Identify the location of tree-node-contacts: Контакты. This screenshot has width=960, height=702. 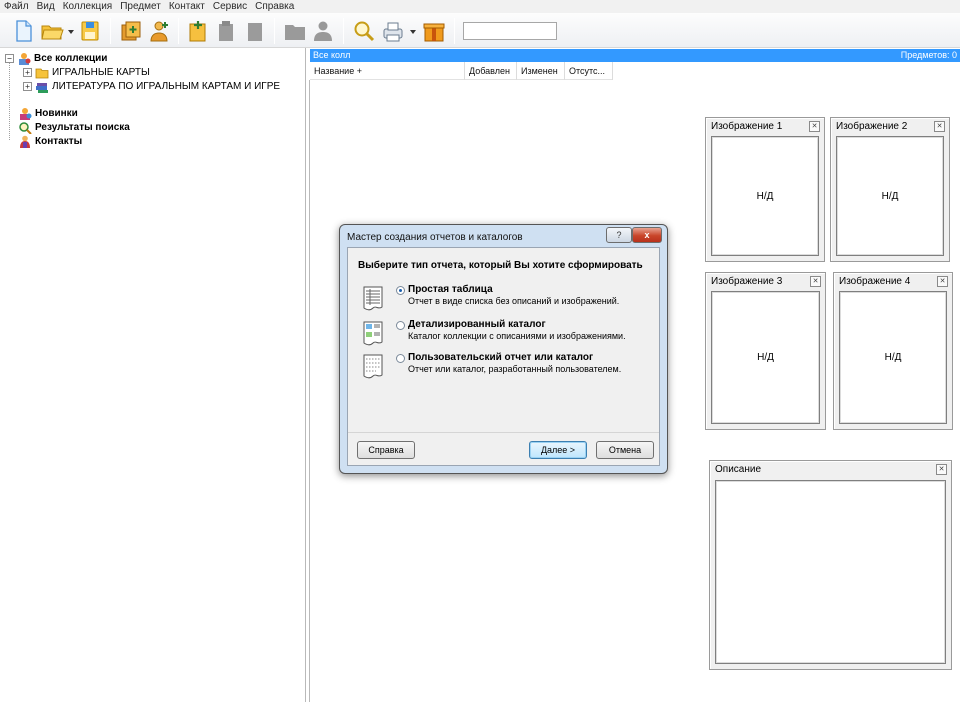
(50, 141).